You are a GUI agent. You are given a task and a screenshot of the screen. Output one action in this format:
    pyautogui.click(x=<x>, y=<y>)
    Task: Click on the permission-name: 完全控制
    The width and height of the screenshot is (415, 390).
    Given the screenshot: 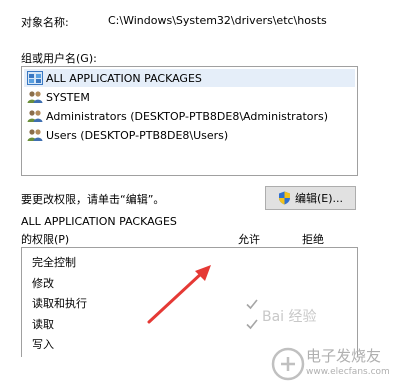 What is the action you would take?
    pyautogui.click(x=54, y=262)
    